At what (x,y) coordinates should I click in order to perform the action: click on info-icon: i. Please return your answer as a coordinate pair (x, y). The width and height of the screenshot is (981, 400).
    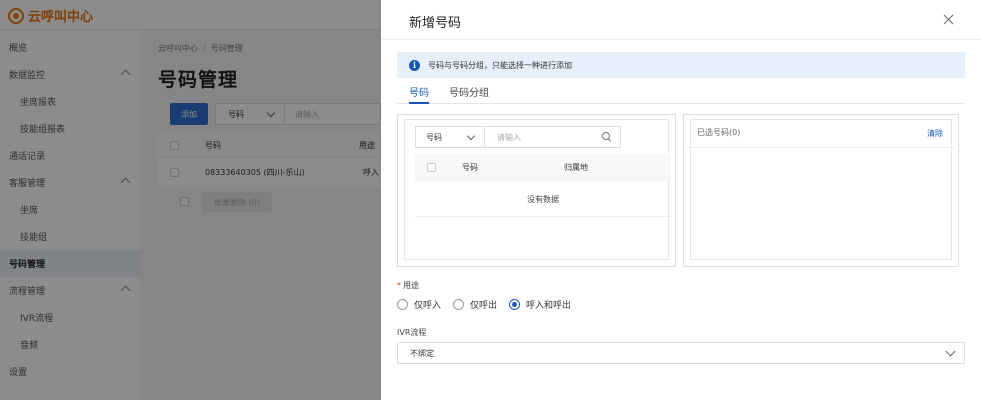
    Looking at the image, I should click on (414, 65).